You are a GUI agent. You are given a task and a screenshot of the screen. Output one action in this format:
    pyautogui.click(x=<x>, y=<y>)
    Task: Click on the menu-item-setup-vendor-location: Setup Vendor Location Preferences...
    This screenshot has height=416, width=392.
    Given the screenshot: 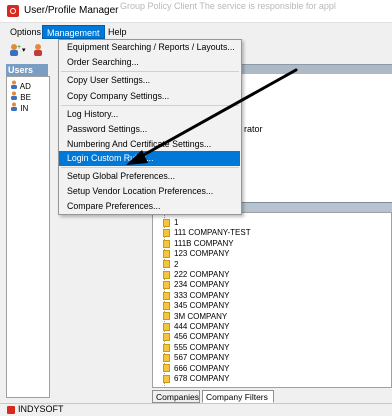 What is the action you would take?
    pyautogui.click(x=140, y=191)
    